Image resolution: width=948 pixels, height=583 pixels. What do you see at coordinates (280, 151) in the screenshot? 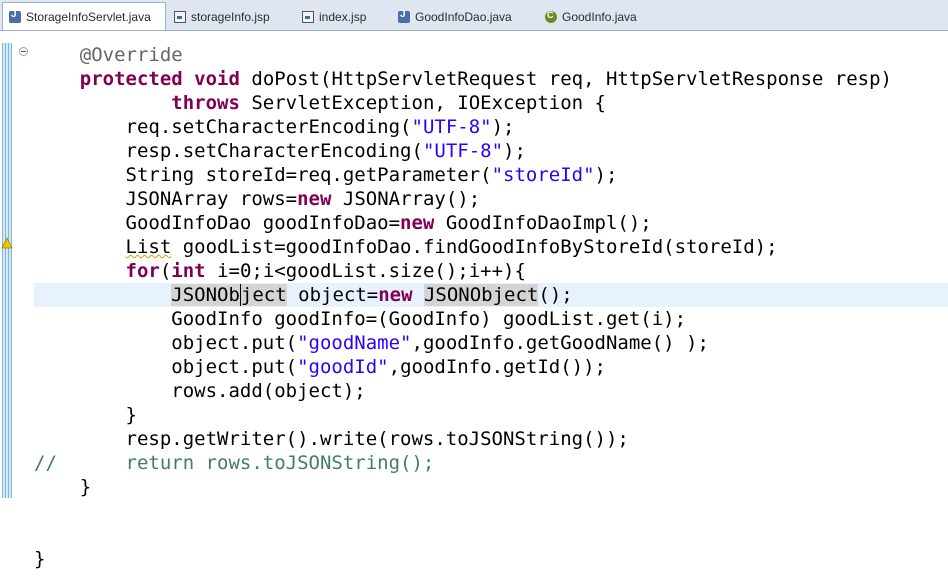
I see `code-line: resp.setCharacterEncoding("UTF-8");` at bounding box center [280, 151].